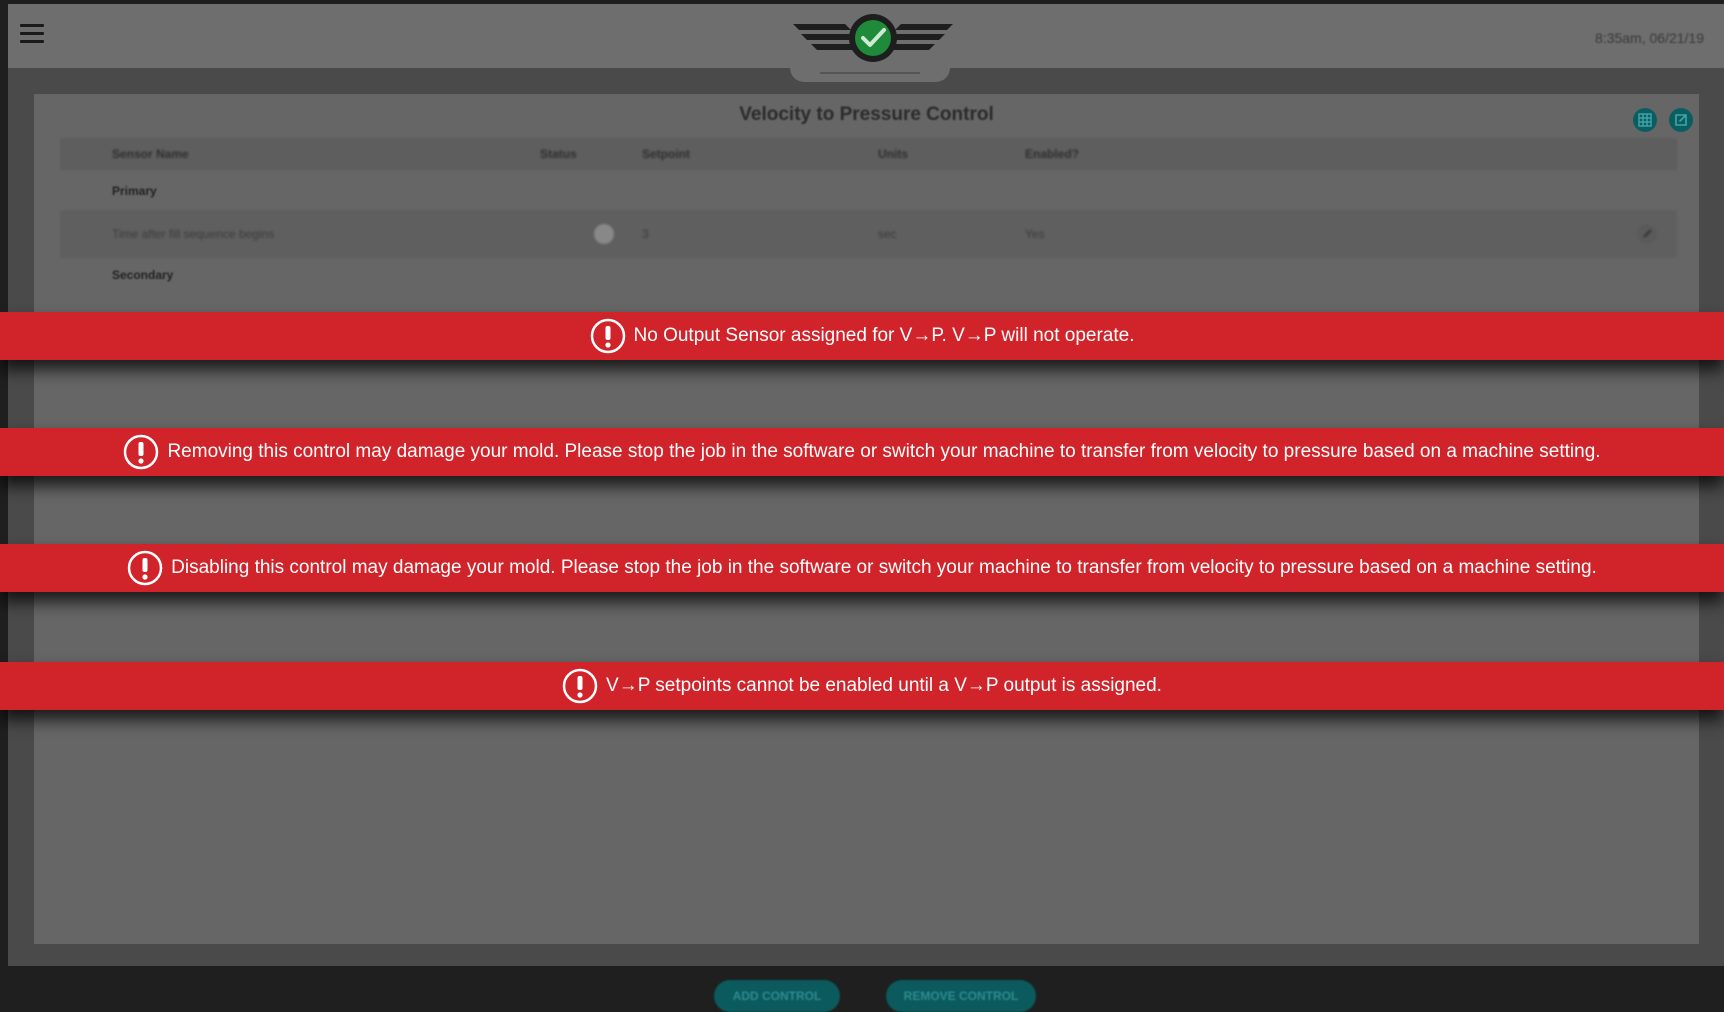 Image resolution: width=1724 pixels, height=1012 pixels. Describe the element at coordinates (887, 234) in the screenshot. I see `units-cell: sec` at that location.